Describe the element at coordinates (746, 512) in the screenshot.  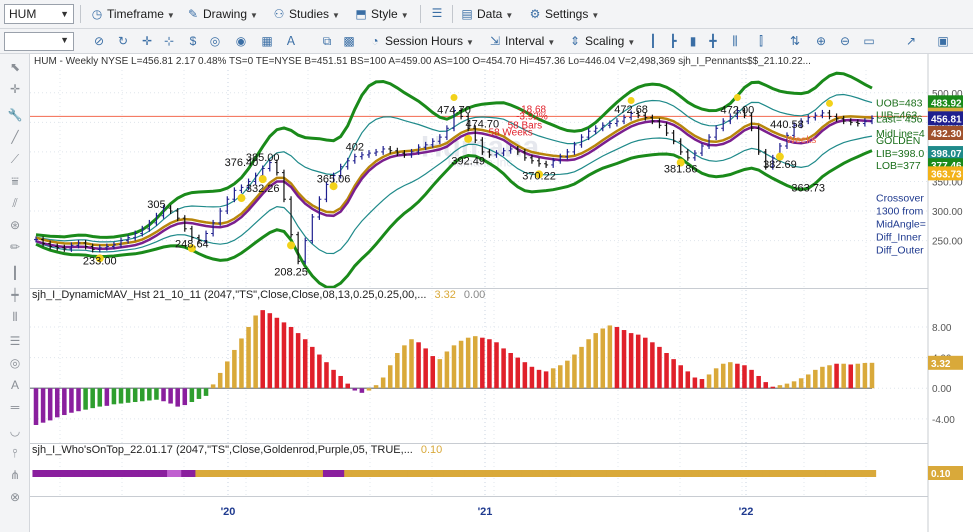
I see `x-tick-label: '22` at that location.